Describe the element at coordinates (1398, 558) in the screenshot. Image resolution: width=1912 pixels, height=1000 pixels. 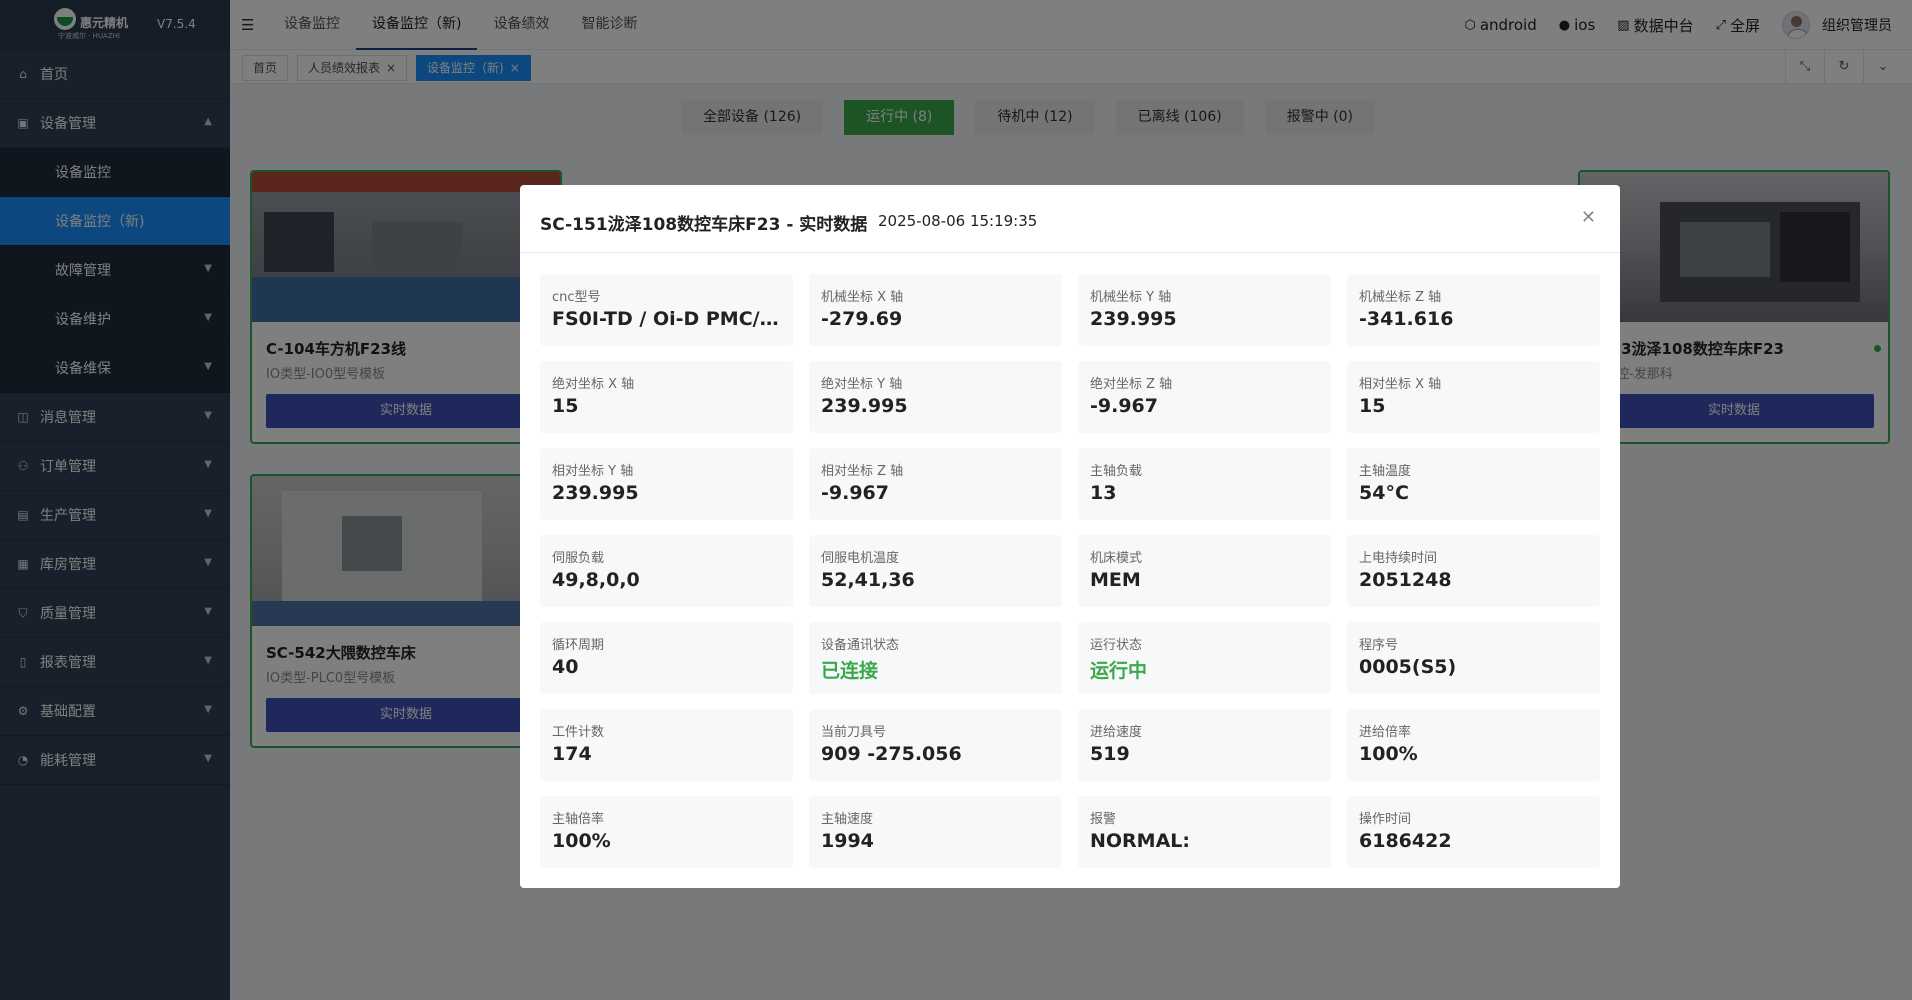
I see `data-field-label: 上电持续时间` at that location.